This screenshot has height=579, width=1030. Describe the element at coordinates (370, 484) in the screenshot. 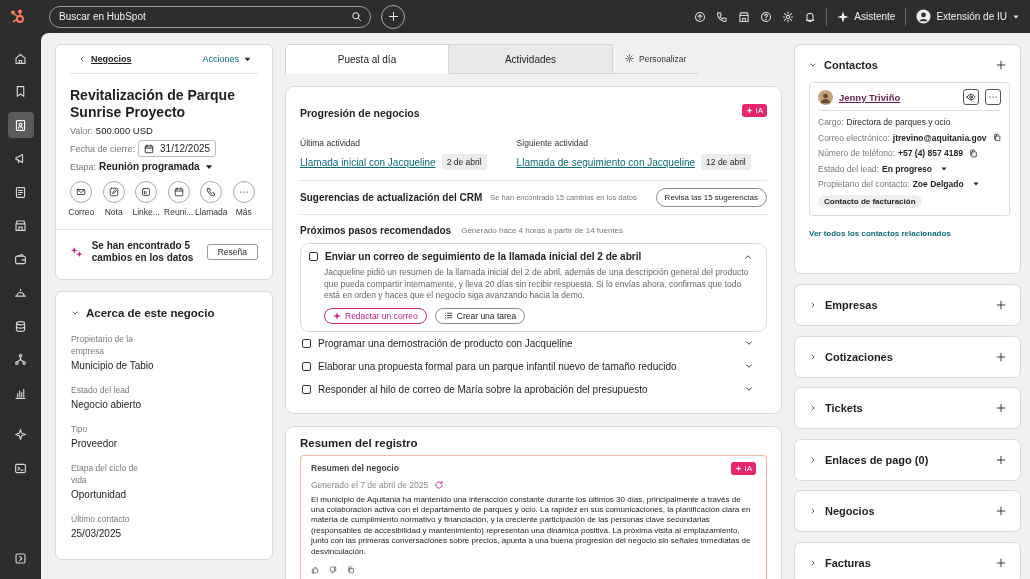

I see `generated-date: Generado el 7 de abril de 2025` at that location.